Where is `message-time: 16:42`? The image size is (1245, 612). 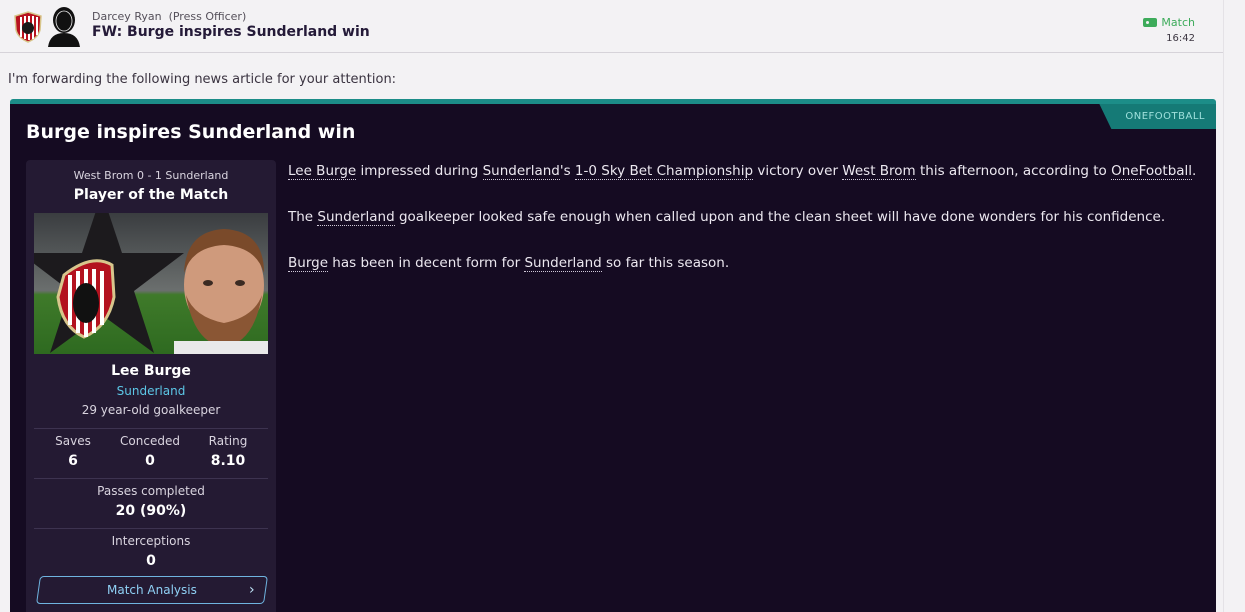
message-time: 16:42 is located at coordinates (1180, 38).